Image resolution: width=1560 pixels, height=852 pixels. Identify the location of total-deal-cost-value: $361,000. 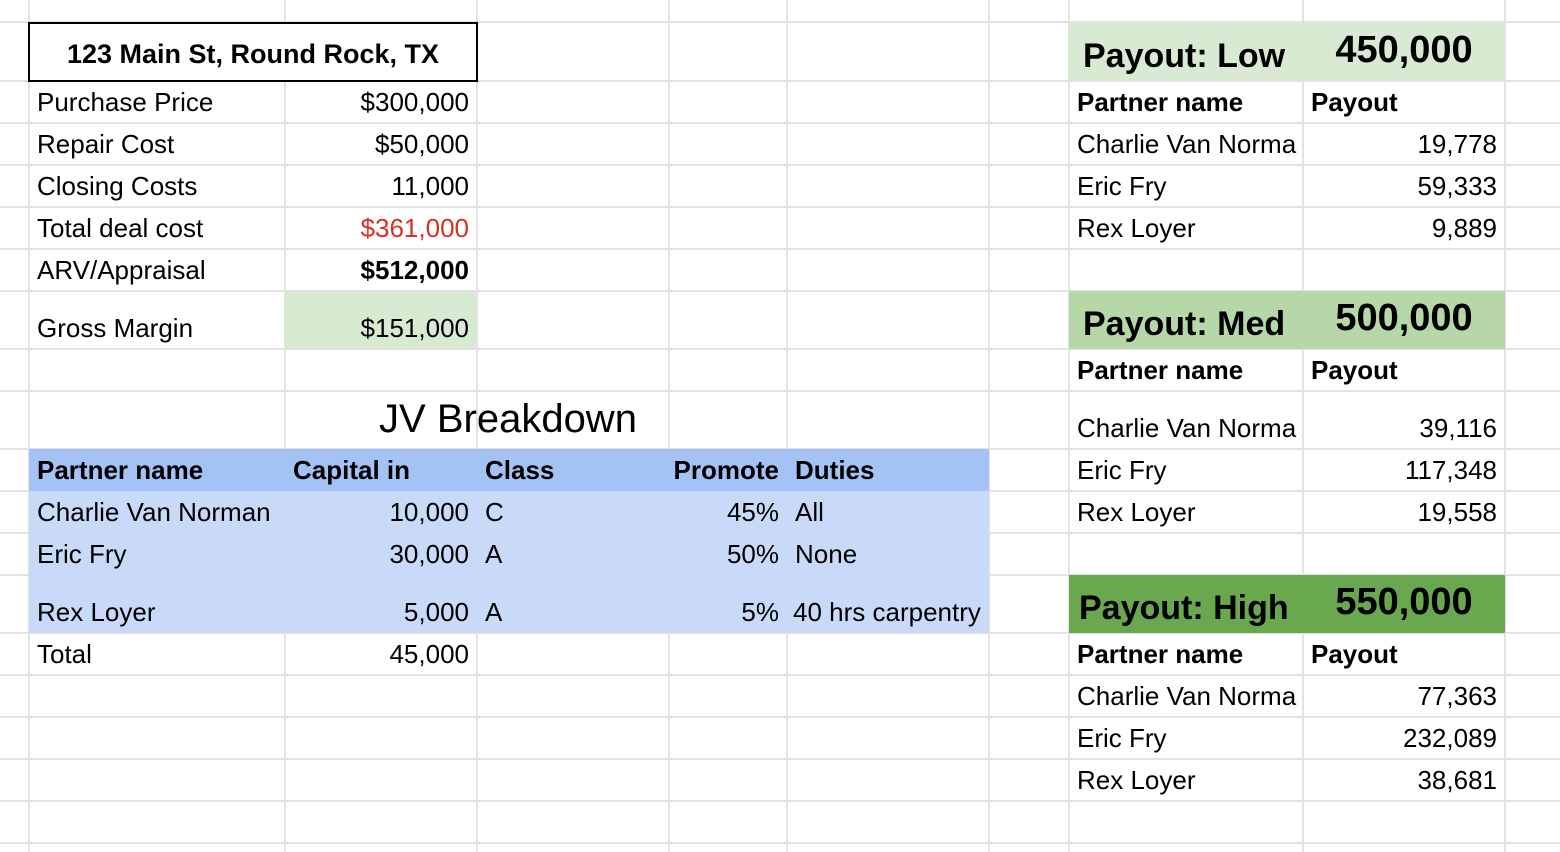
(381, 228).